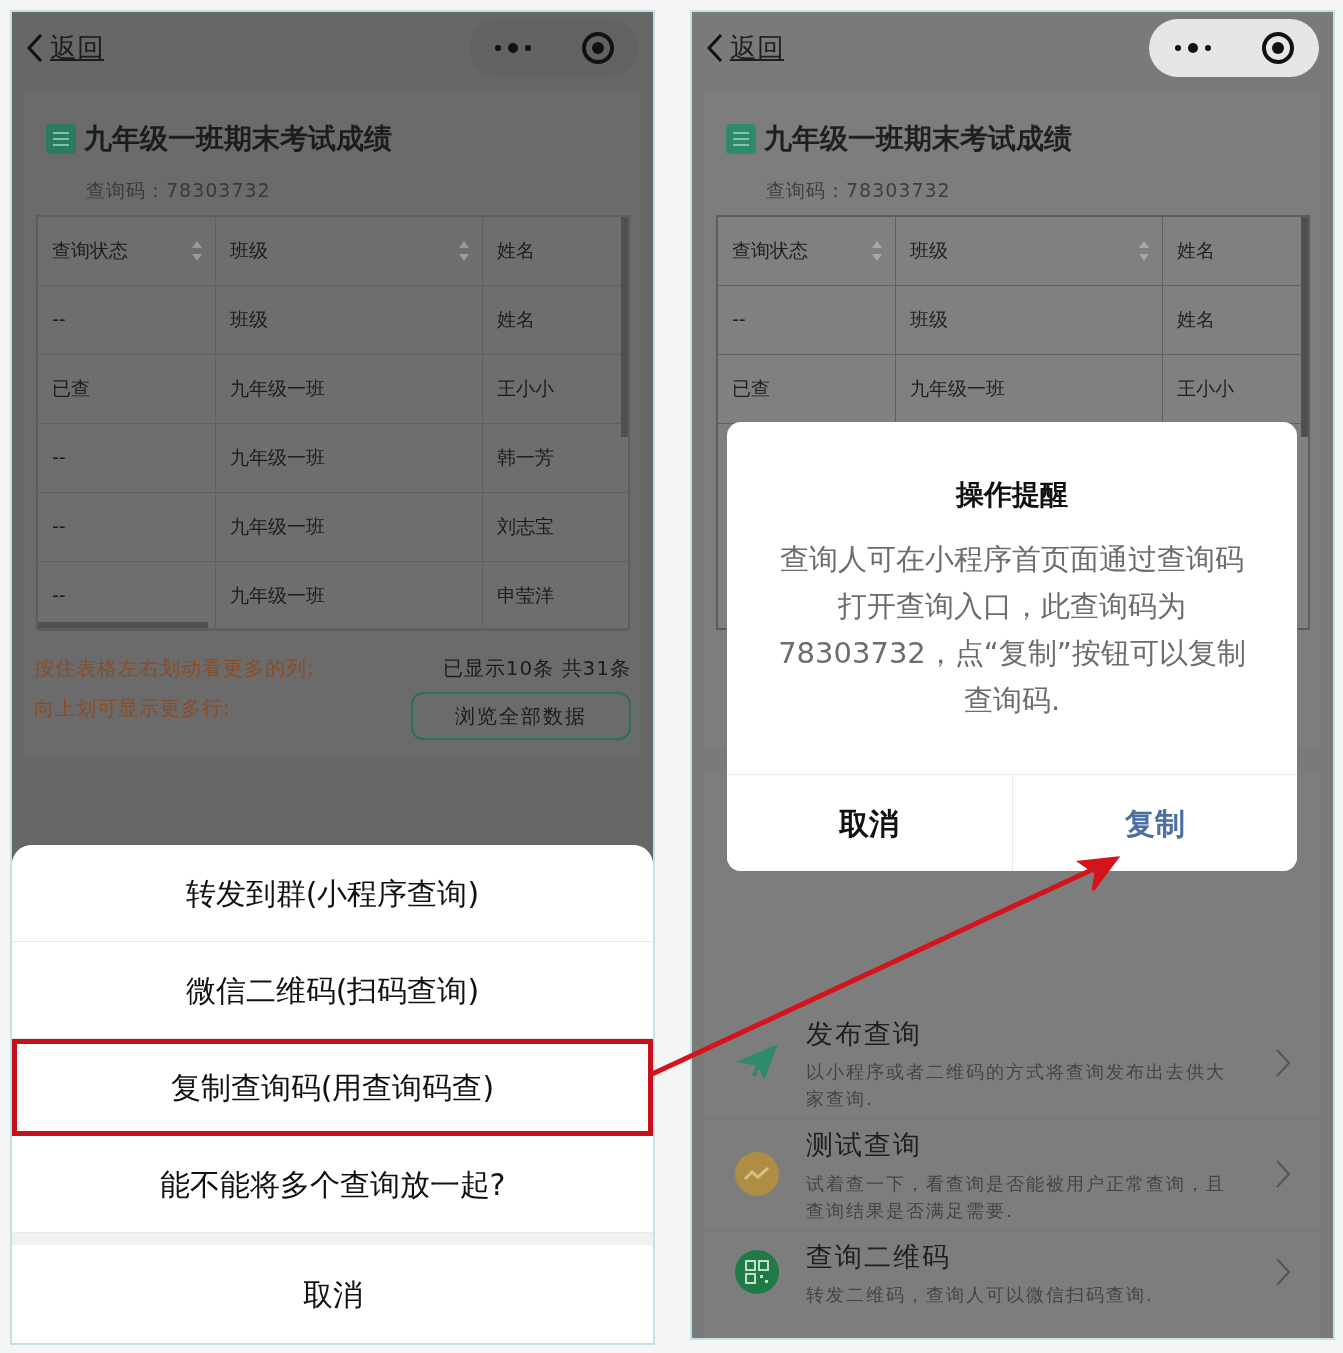 This screenshot has height=1353, width=1343. What do you see at coordinates (864, 1033) in the screenshot?
I see `action-title: 发布查询` at bounding box center [864, 1033].